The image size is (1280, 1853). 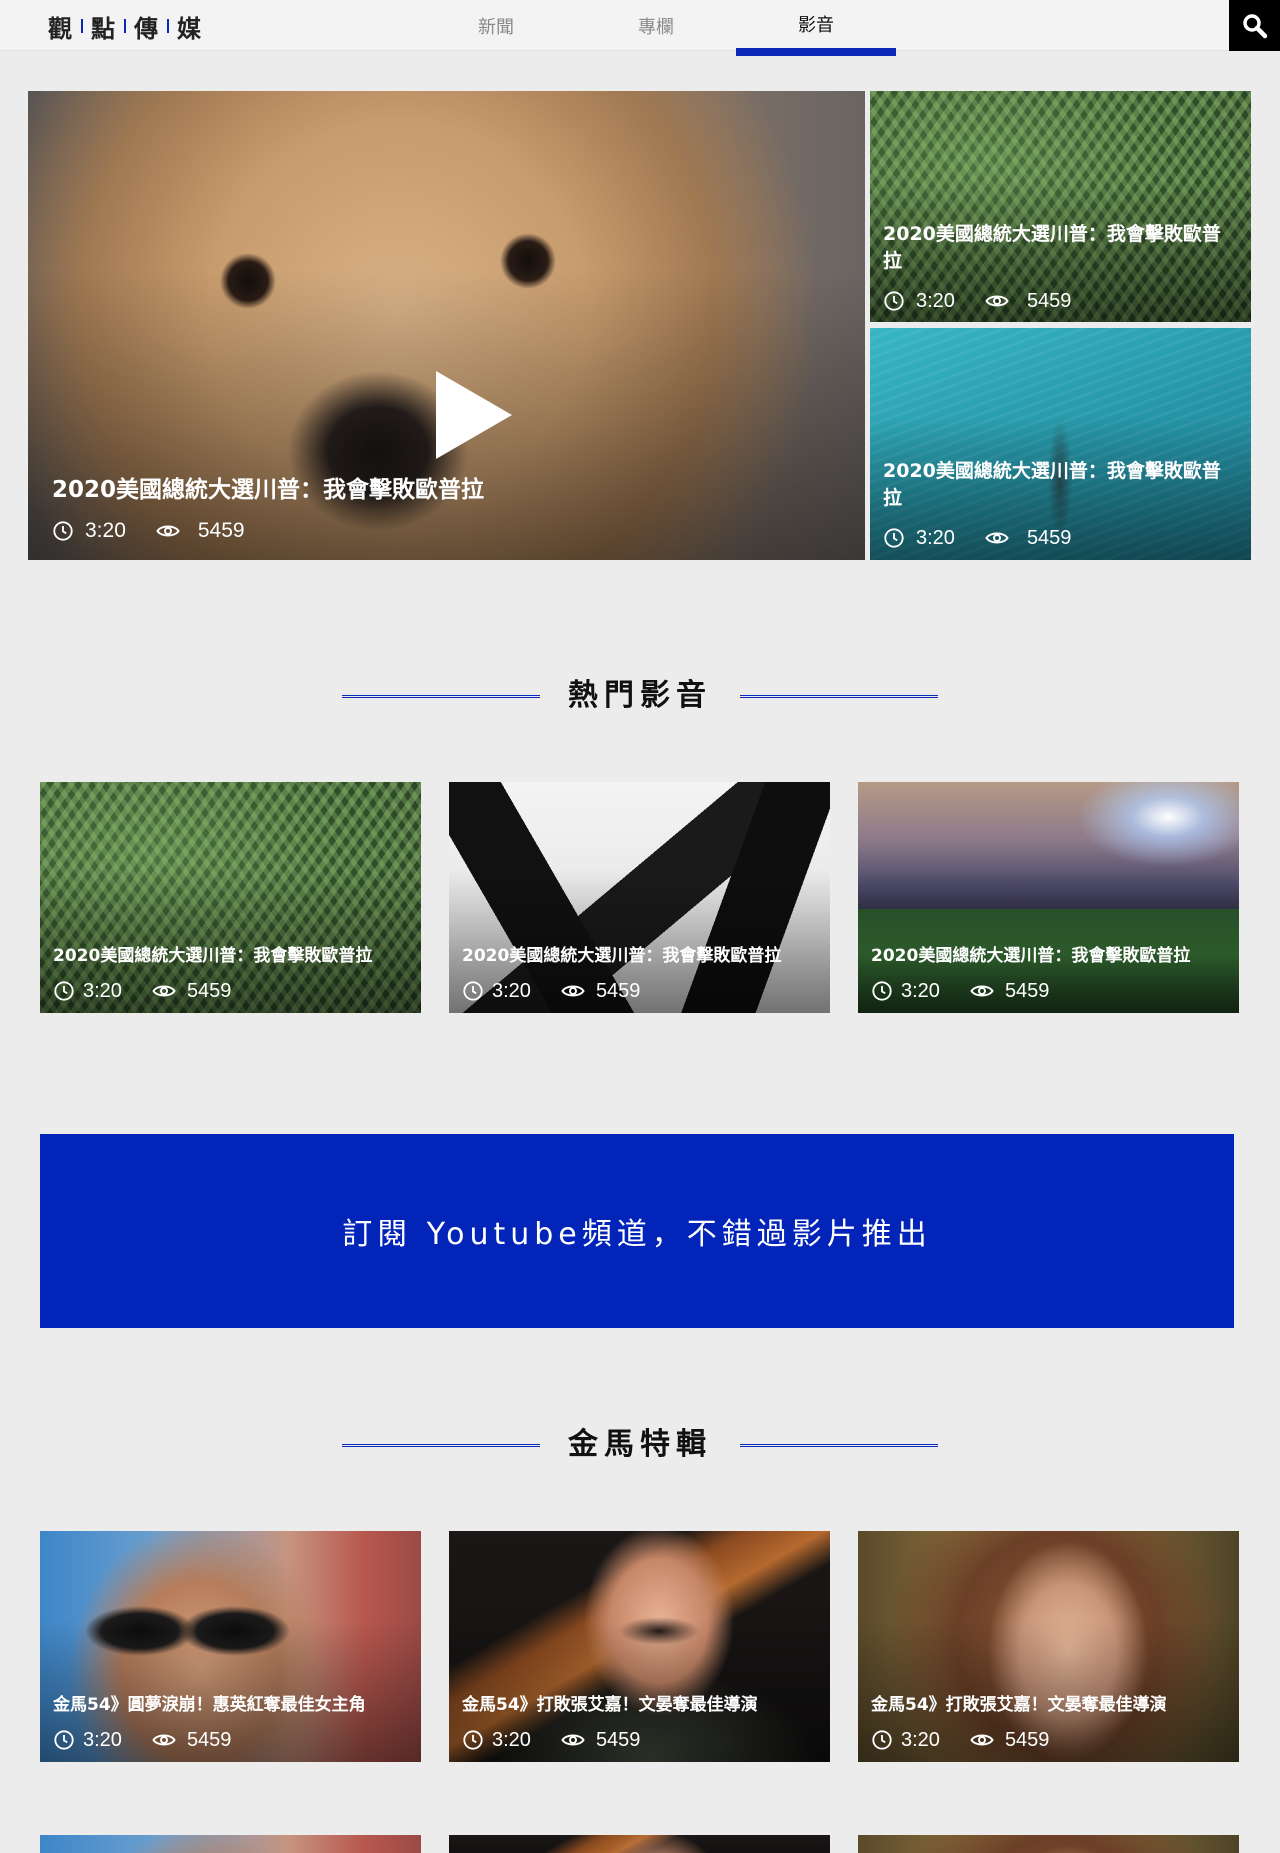 I want to click on video-title: 金馬54》圓夢淚崩！惠英紅奪最佳女主角, so click(x=234, y=1705).